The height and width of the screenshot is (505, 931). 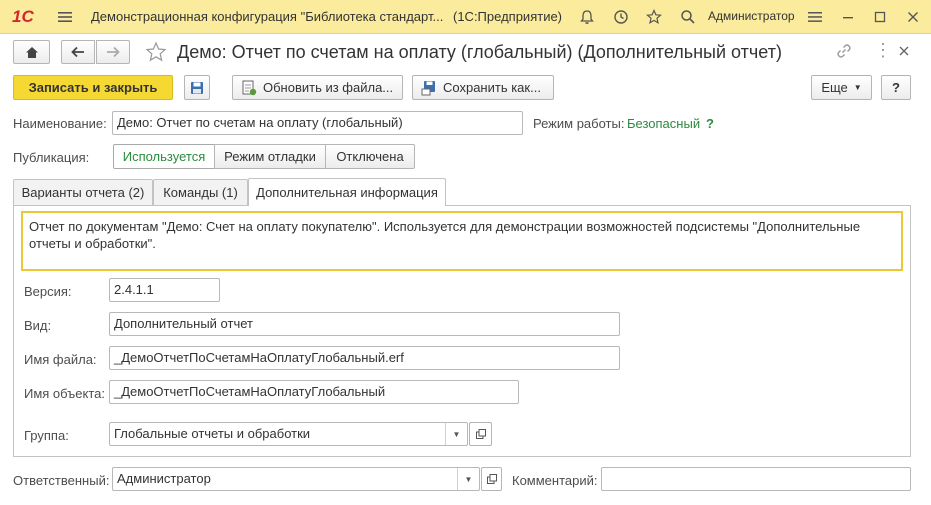 I want to click on publication-option-used: Используется, so click(x=164, y=156).